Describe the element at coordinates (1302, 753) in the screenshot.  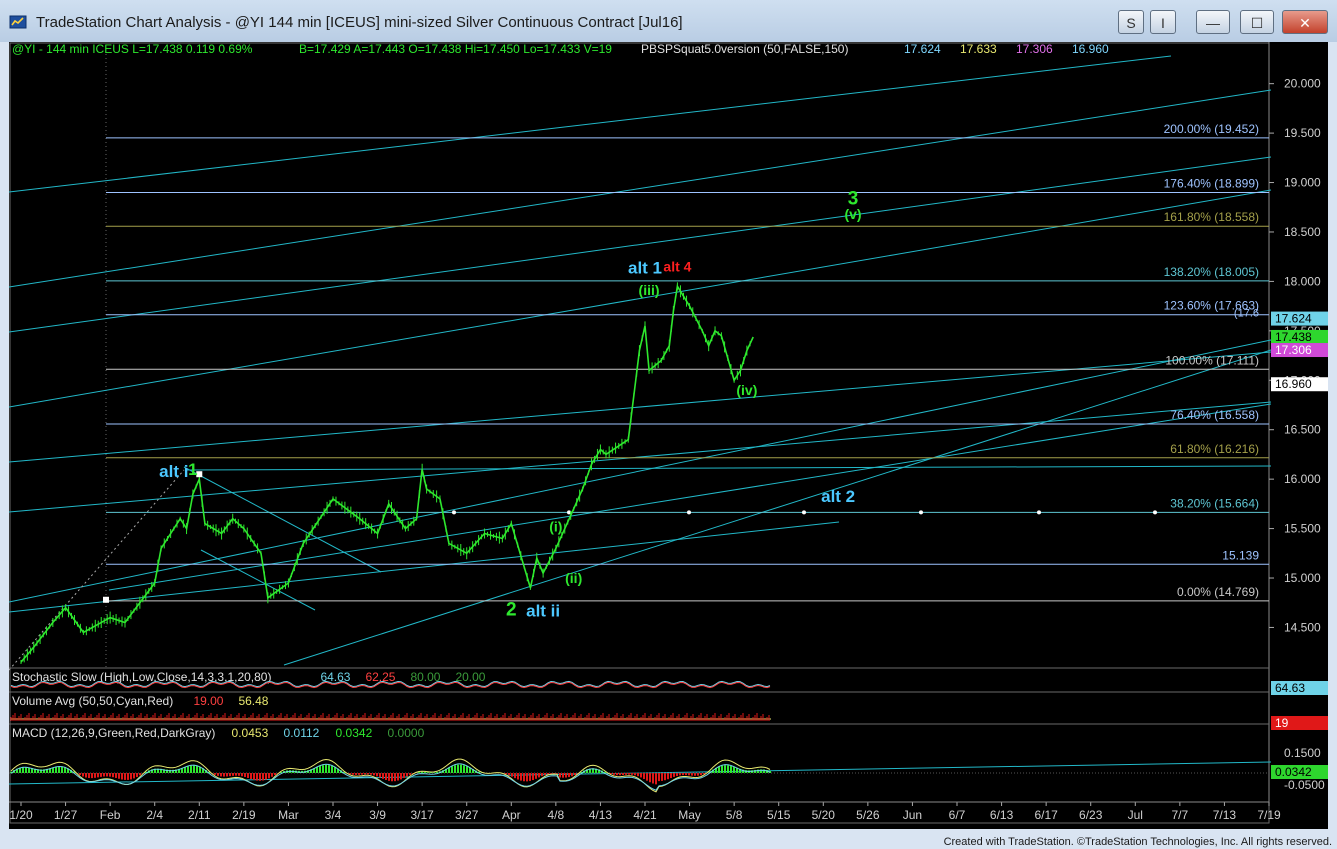
I see `macd-axis-tick-label: 0.1500` at that location.